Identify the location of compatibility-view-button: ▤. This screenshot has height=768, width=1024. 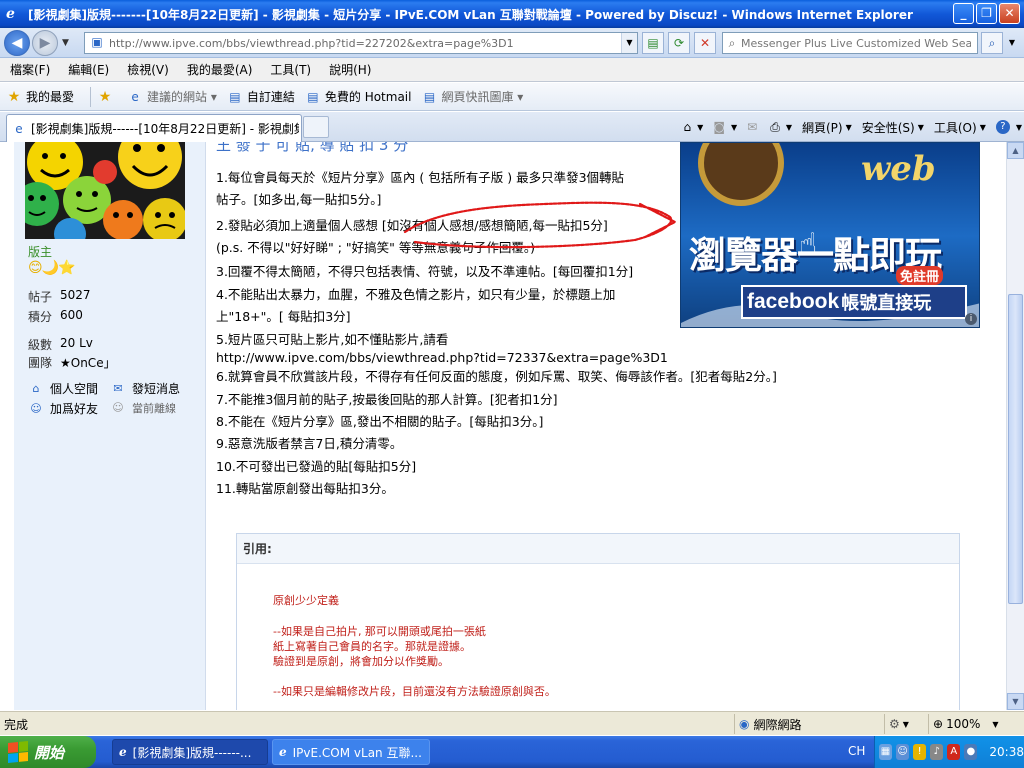
(653, 43).